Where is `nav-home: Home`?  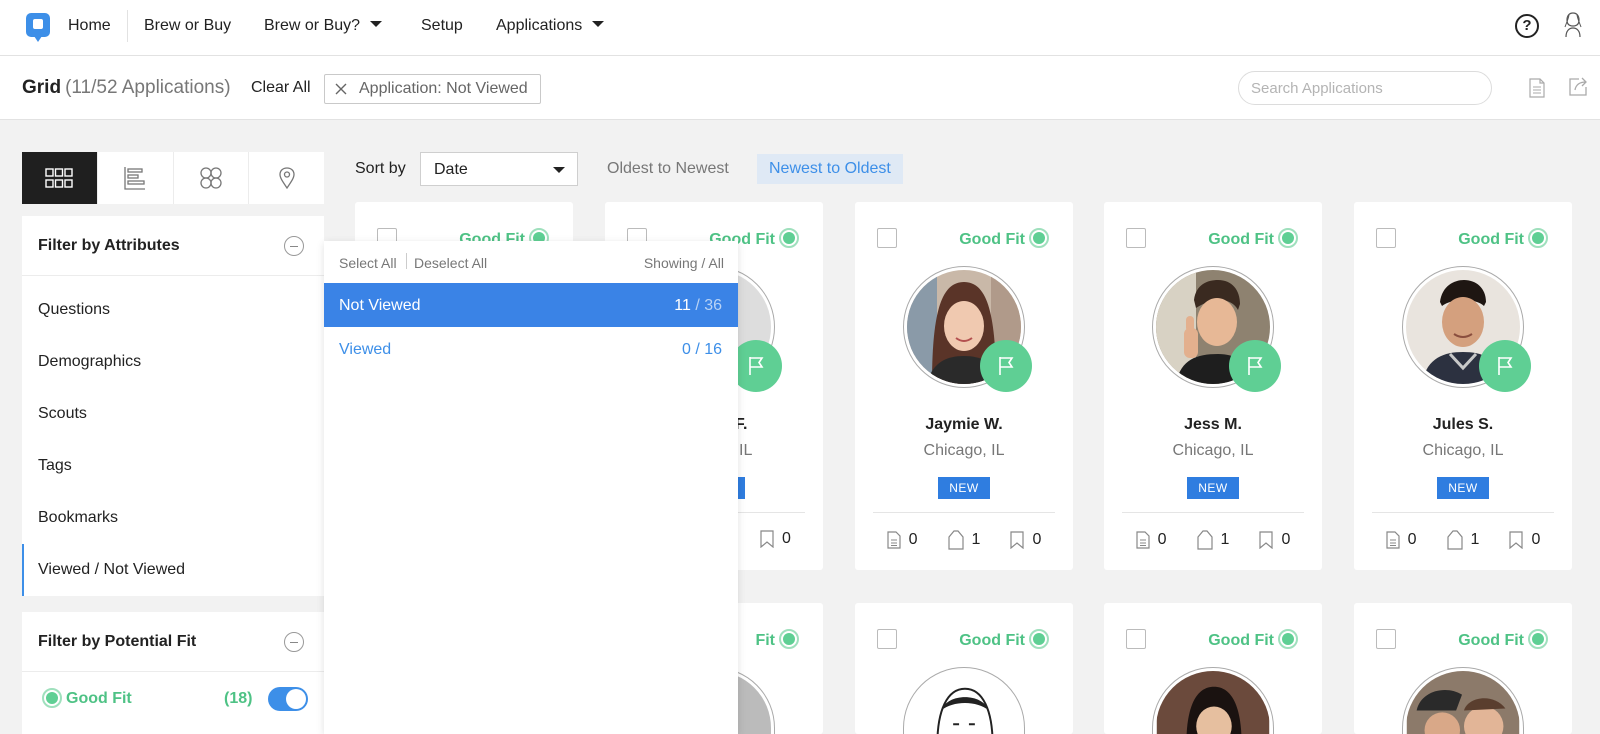
nav-home: Home is located at coordinates (89, 26).